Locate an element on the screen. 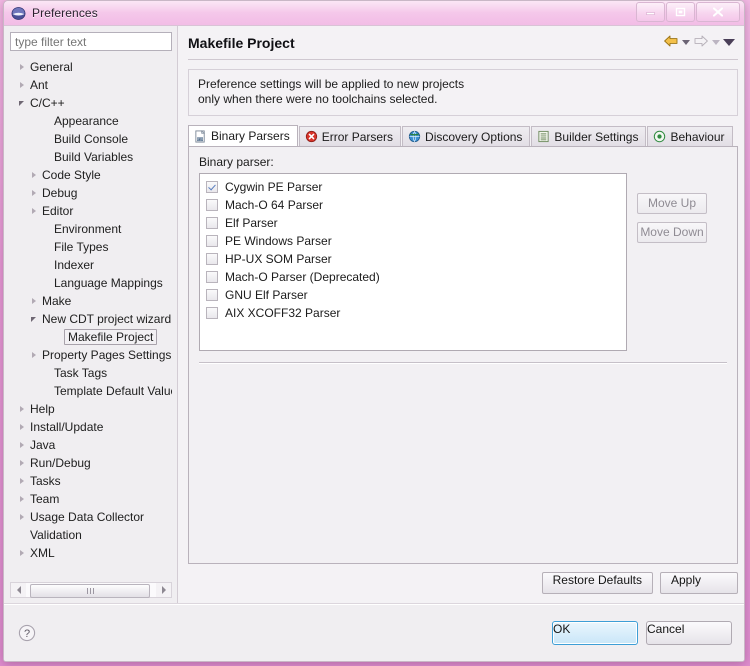 Image resolution: width=750 pixels, height=666 pixels. tab-builder-settings: Builder Settings is located at coordinates (589, 136).